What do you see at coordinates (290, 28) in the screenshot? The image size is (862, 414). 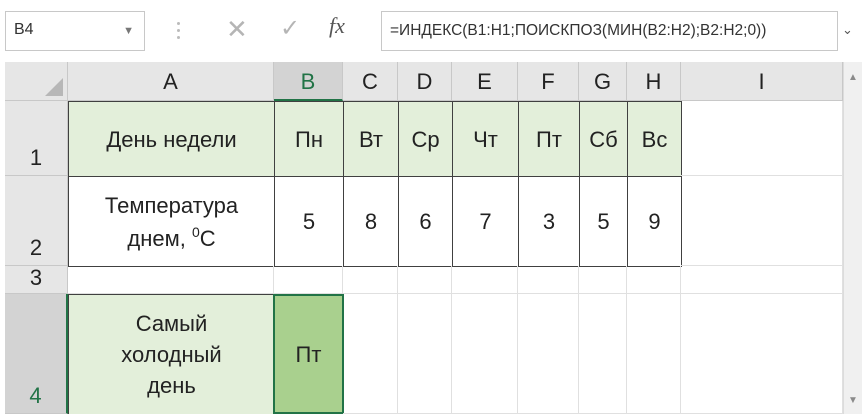 I see `enter-icon: ✓` at bounding box center [290, 28].